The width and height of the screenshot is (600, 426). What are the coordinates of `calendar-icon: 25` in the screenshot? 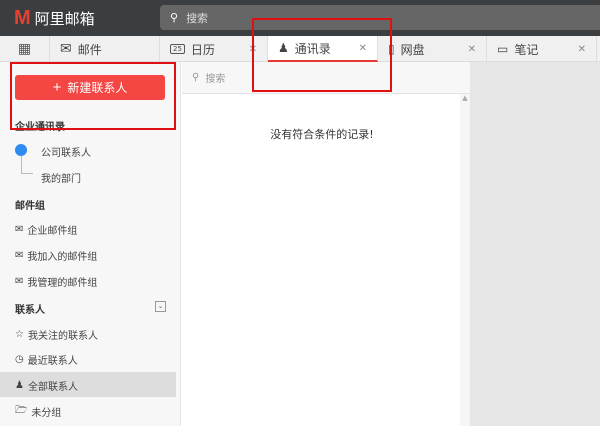 It's located at (177, 49).